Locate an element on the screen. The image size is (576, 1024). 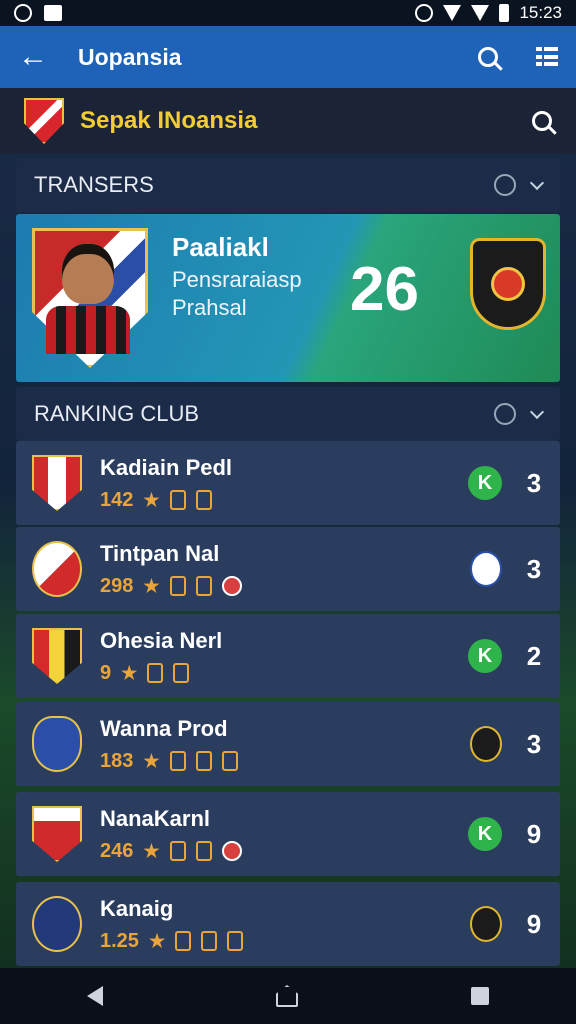
club-stat: 246 is located at coordinates (117, 850).